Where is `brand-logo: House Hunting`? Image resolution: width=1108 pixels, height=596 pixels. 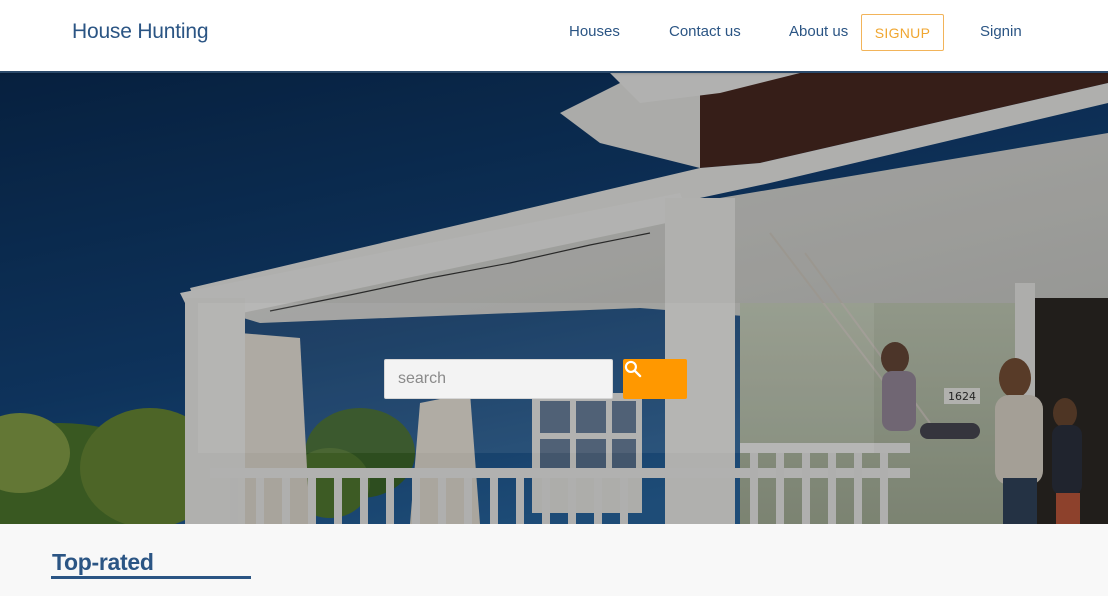 brand-logo: House Hunting is located at coordinates (140, 32).